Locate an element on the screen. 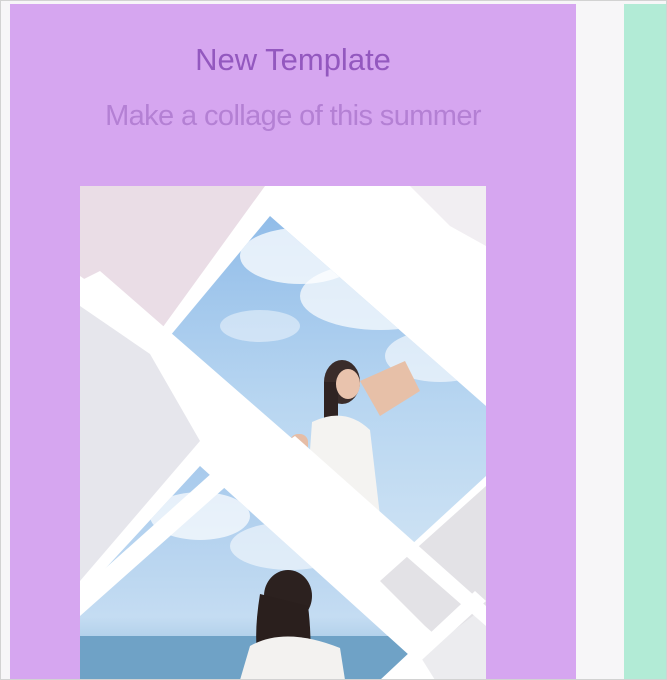 This screenshot has width=667, height=680. card-subtitle: Make a collage of this summer is located at coordinates (293, 116).